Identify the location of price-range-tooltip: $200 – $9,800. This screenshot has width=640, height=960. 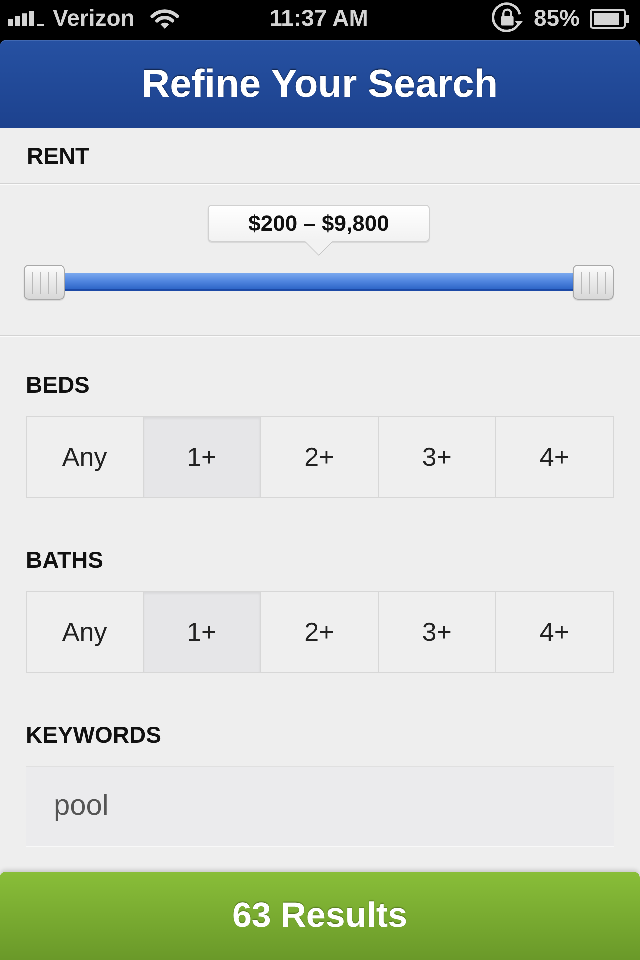
(319, 230).